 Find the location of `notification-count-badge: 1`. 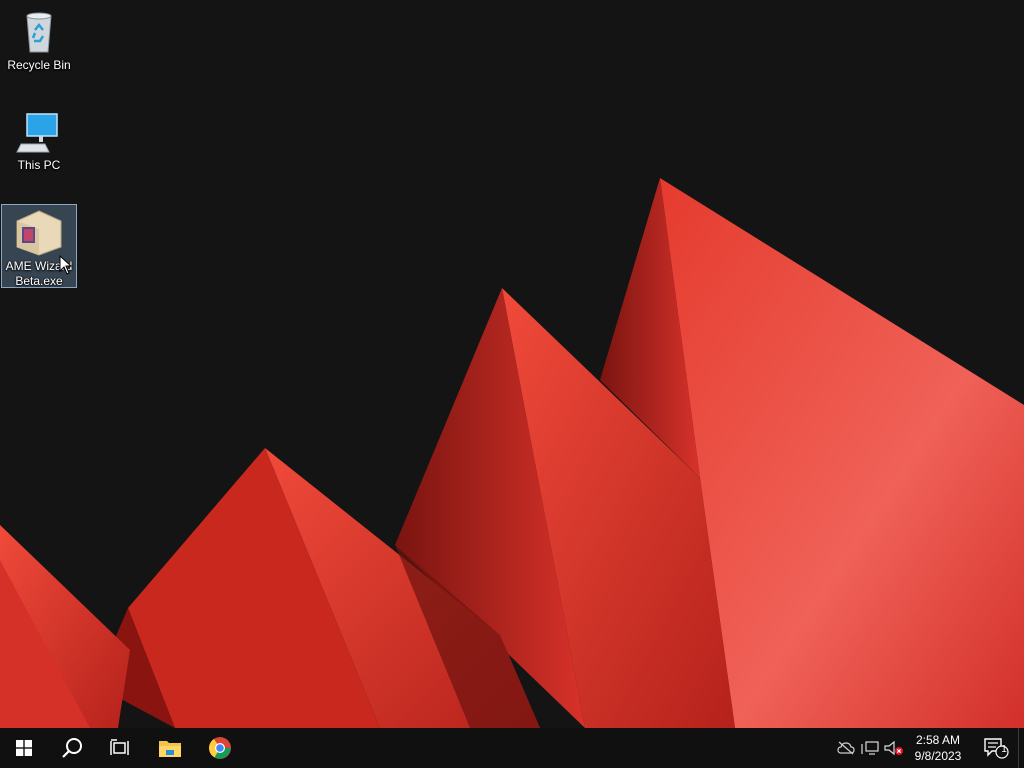

notification-count-badge: 1 is located at coordinates (1004, 749).